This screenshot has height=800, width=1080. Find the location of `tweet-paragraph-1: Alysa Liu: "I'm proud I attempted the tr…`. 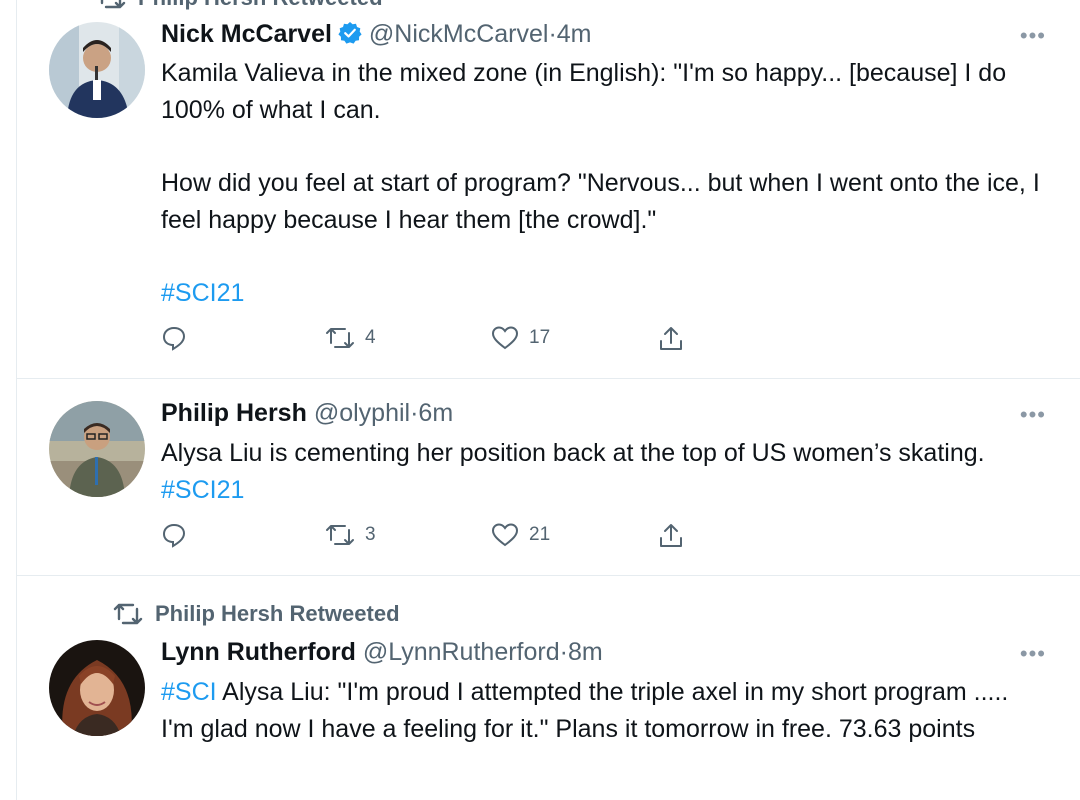

tweet-paragraph-1: Alysa Liu: "I'm proud I attempted the tr… is located at coordinates (585, 710).